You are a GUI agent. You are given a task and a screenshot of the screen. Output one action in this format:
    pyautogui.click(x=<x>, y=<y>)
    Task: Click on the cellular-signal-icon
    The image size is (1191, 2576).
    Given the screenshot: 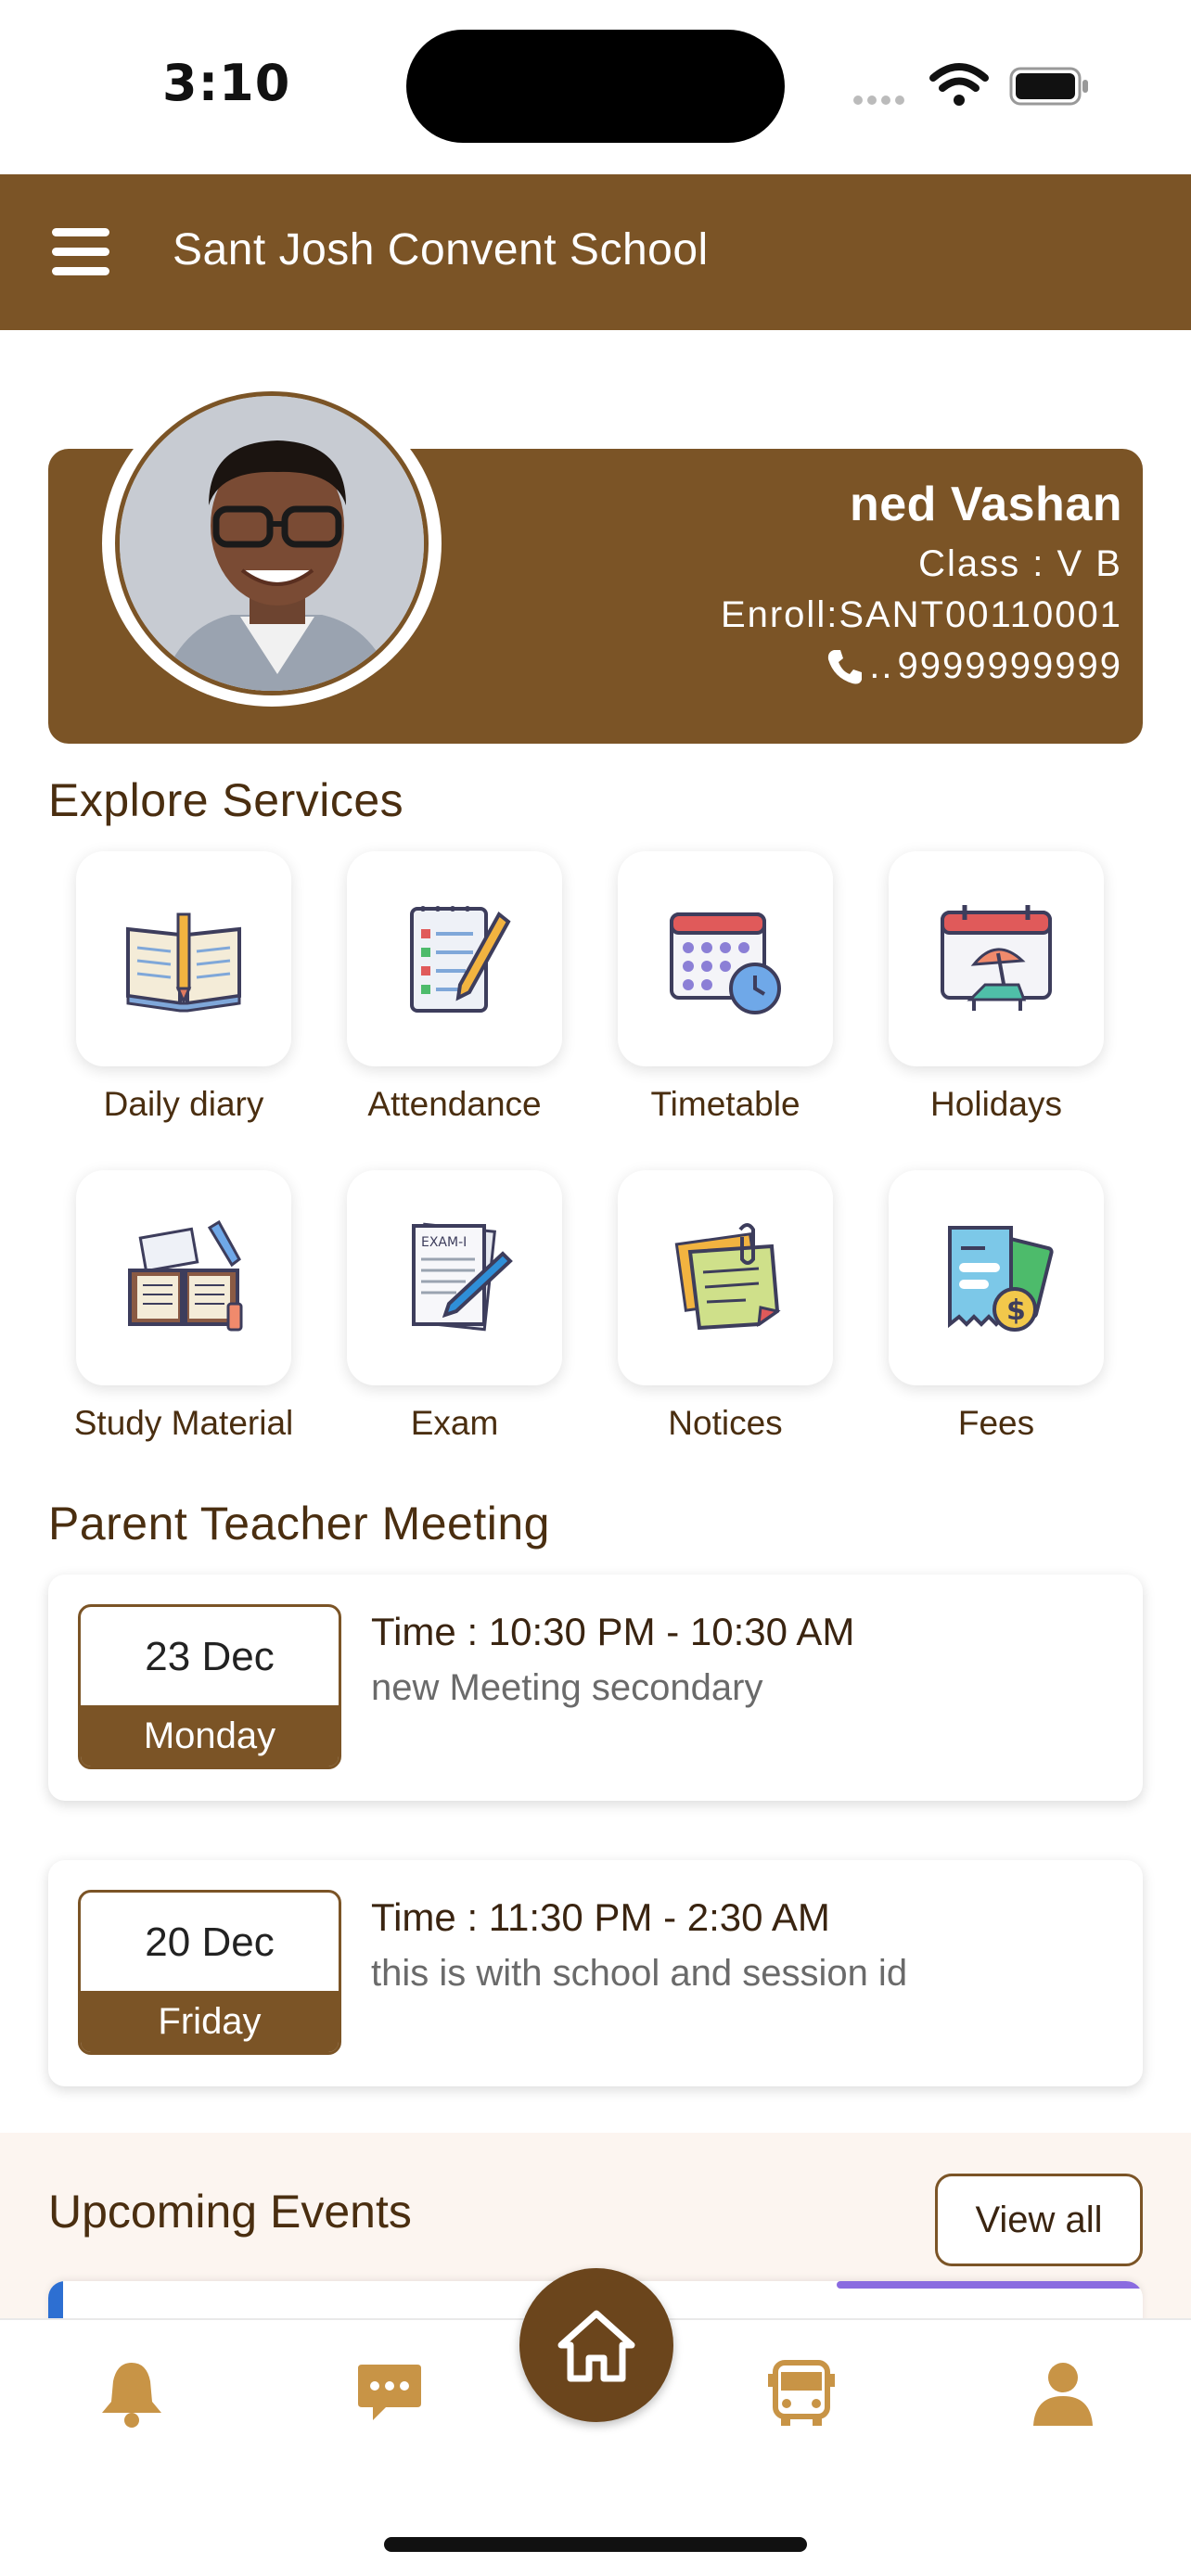 What is the action you would take?
    pyautogui.click(x=883, y=99)
    